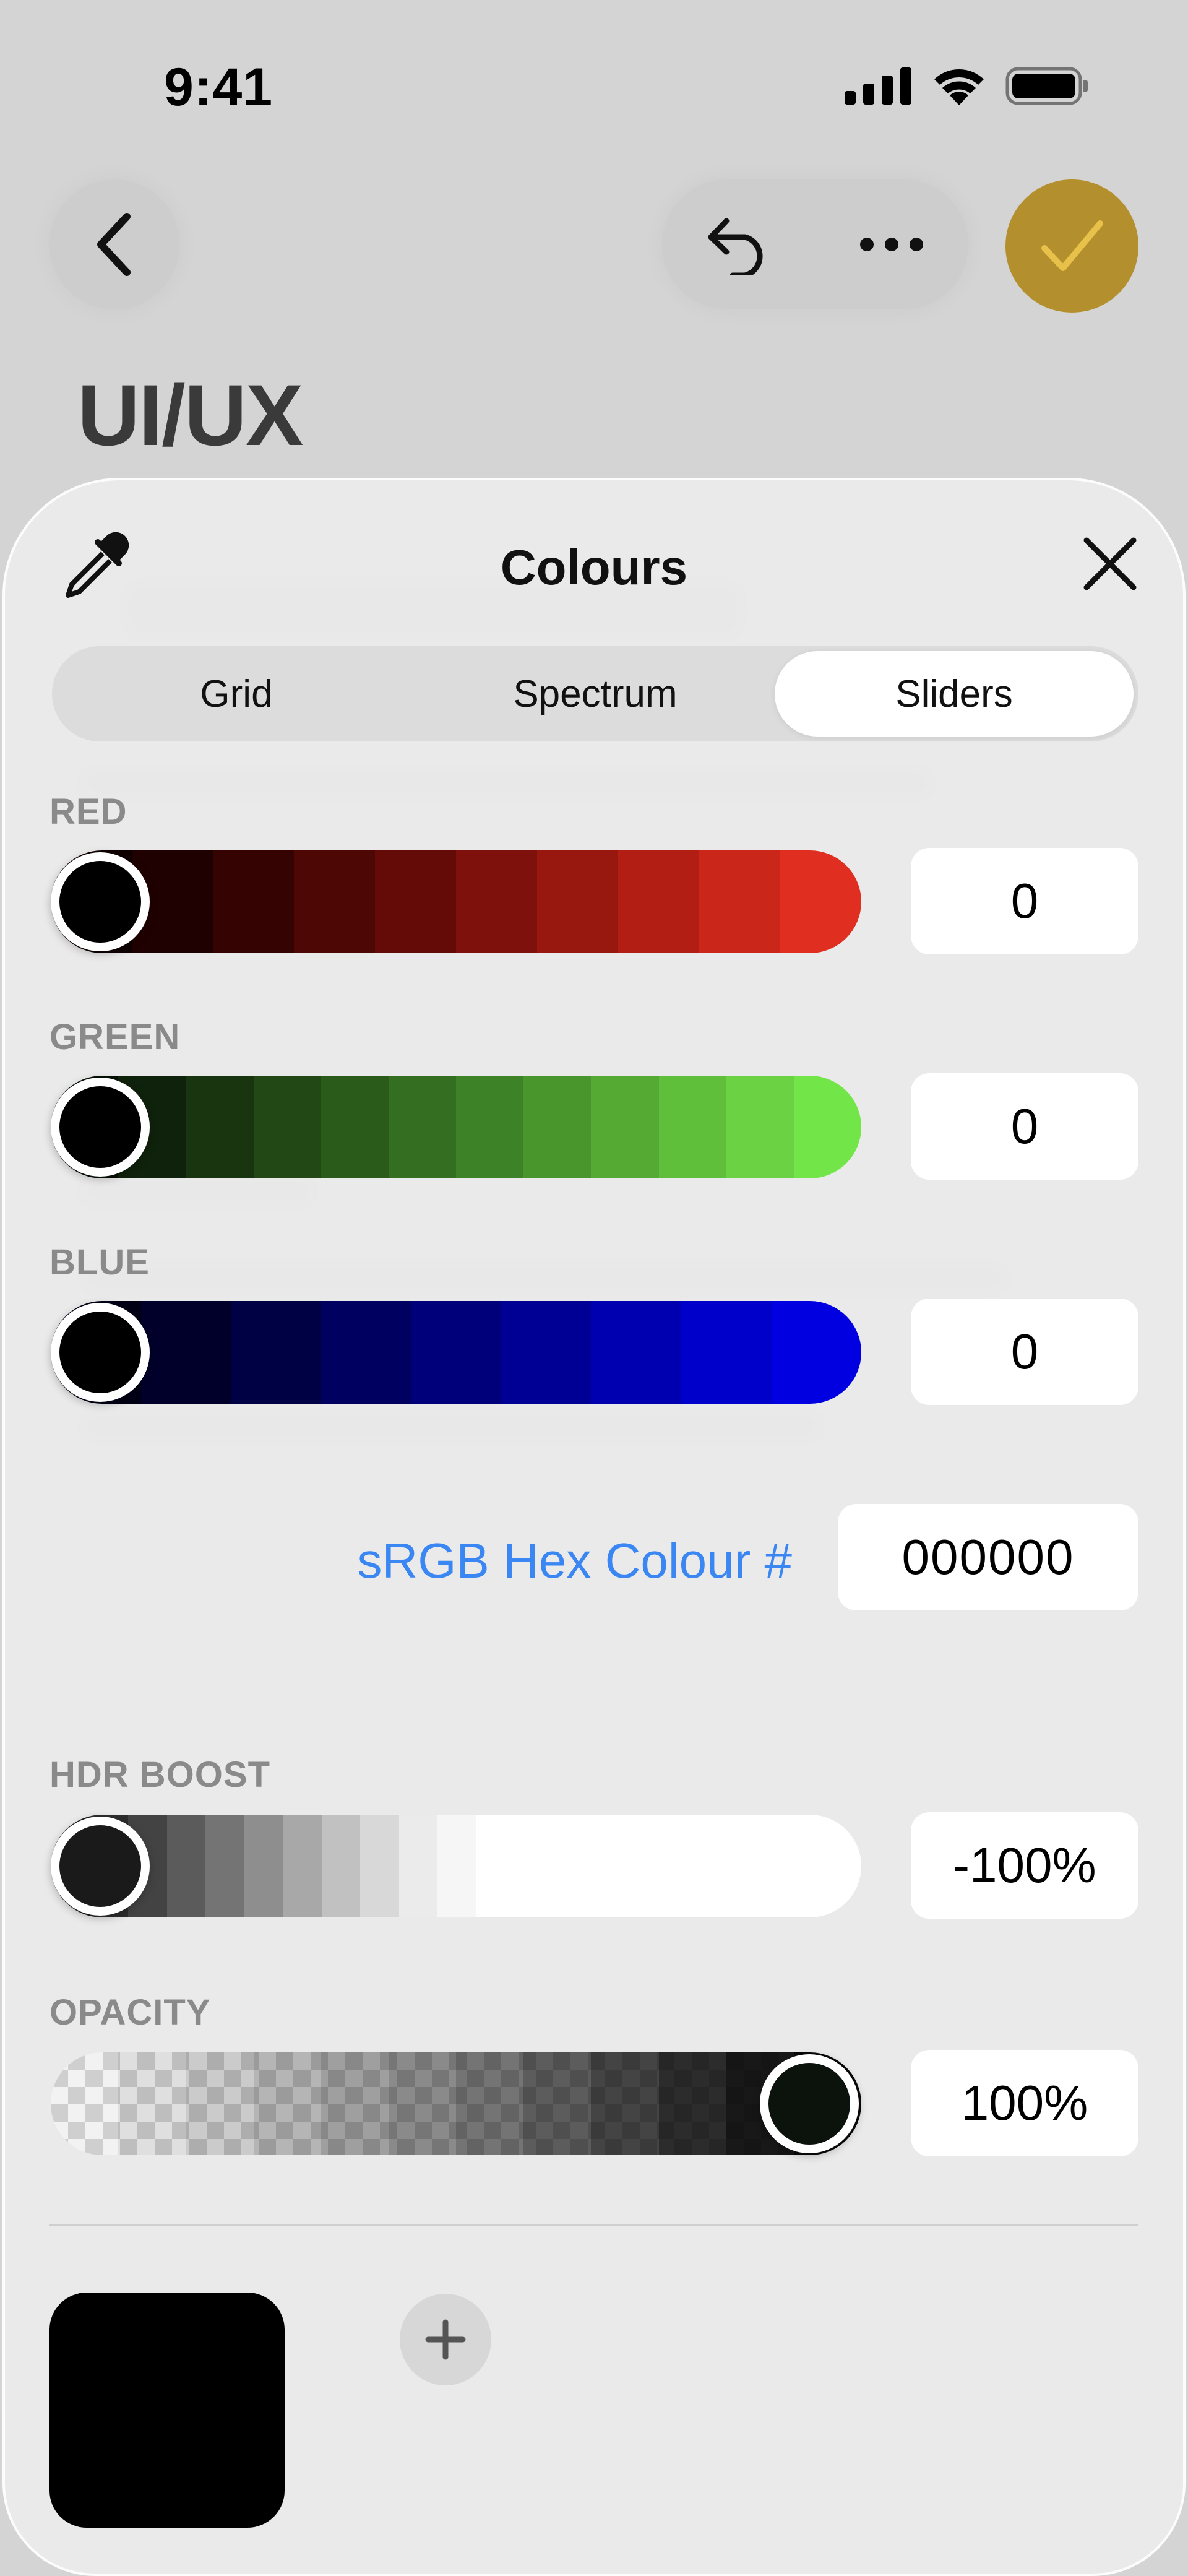  I want to click on hdr-boost-slider, so click(456, 1866).